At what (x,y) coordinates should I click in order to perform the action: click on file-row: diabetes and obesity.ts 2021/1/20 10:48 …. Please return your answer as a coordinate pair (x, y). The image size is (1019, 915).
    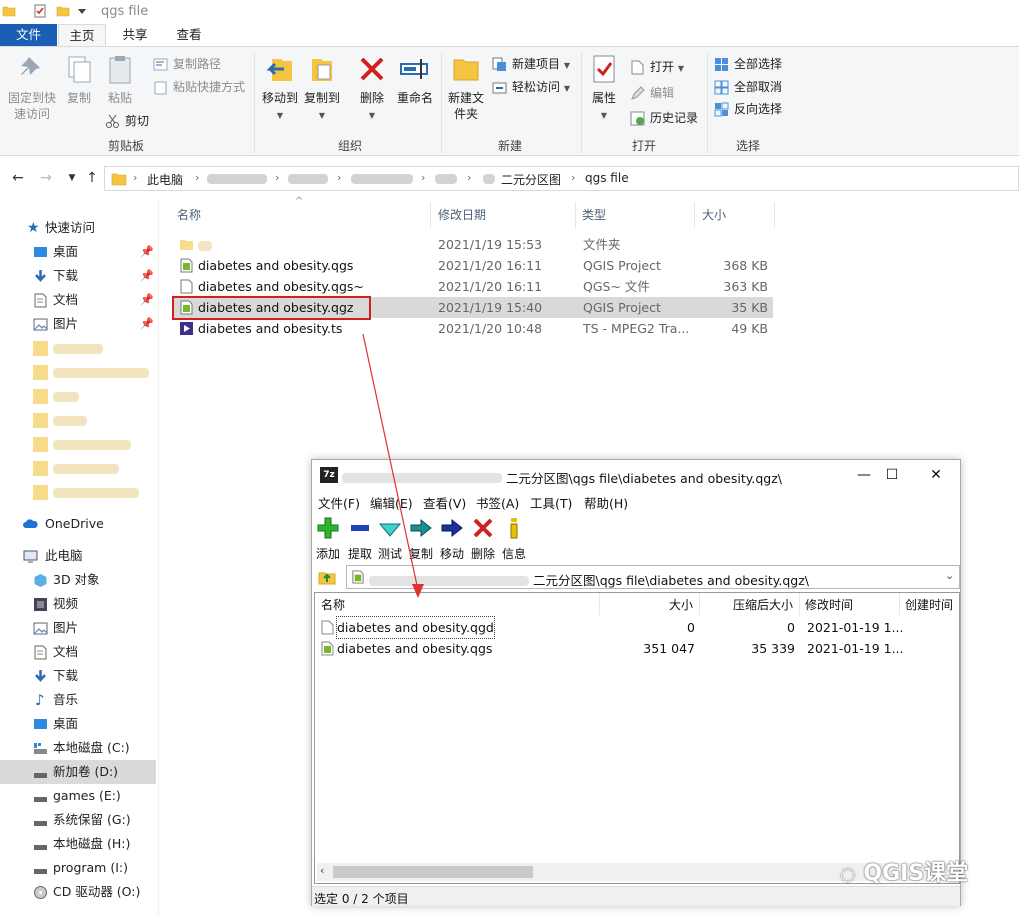
    Looking at the image, I should click on (473, 328).